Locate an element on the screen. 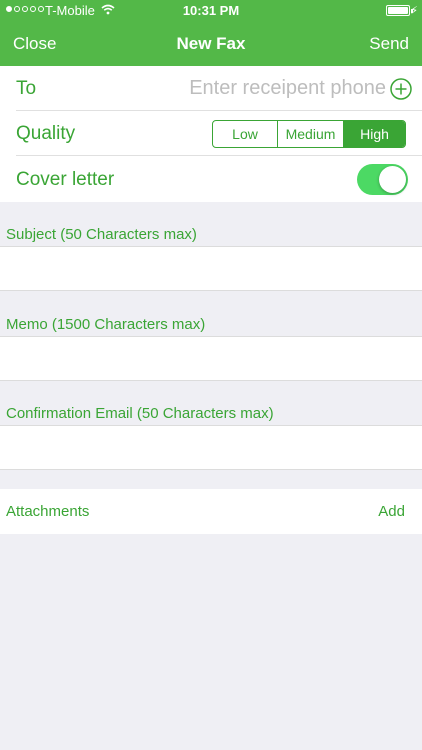 The width and height of the screenshot is (422, 750). quality-option-high: High is located at coordinates (374, 134).